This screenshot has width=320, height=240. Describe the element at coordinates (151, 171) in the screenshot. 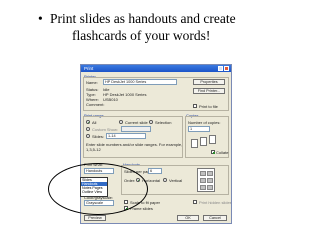

I see `slides-per-page-value: 6` at that location.